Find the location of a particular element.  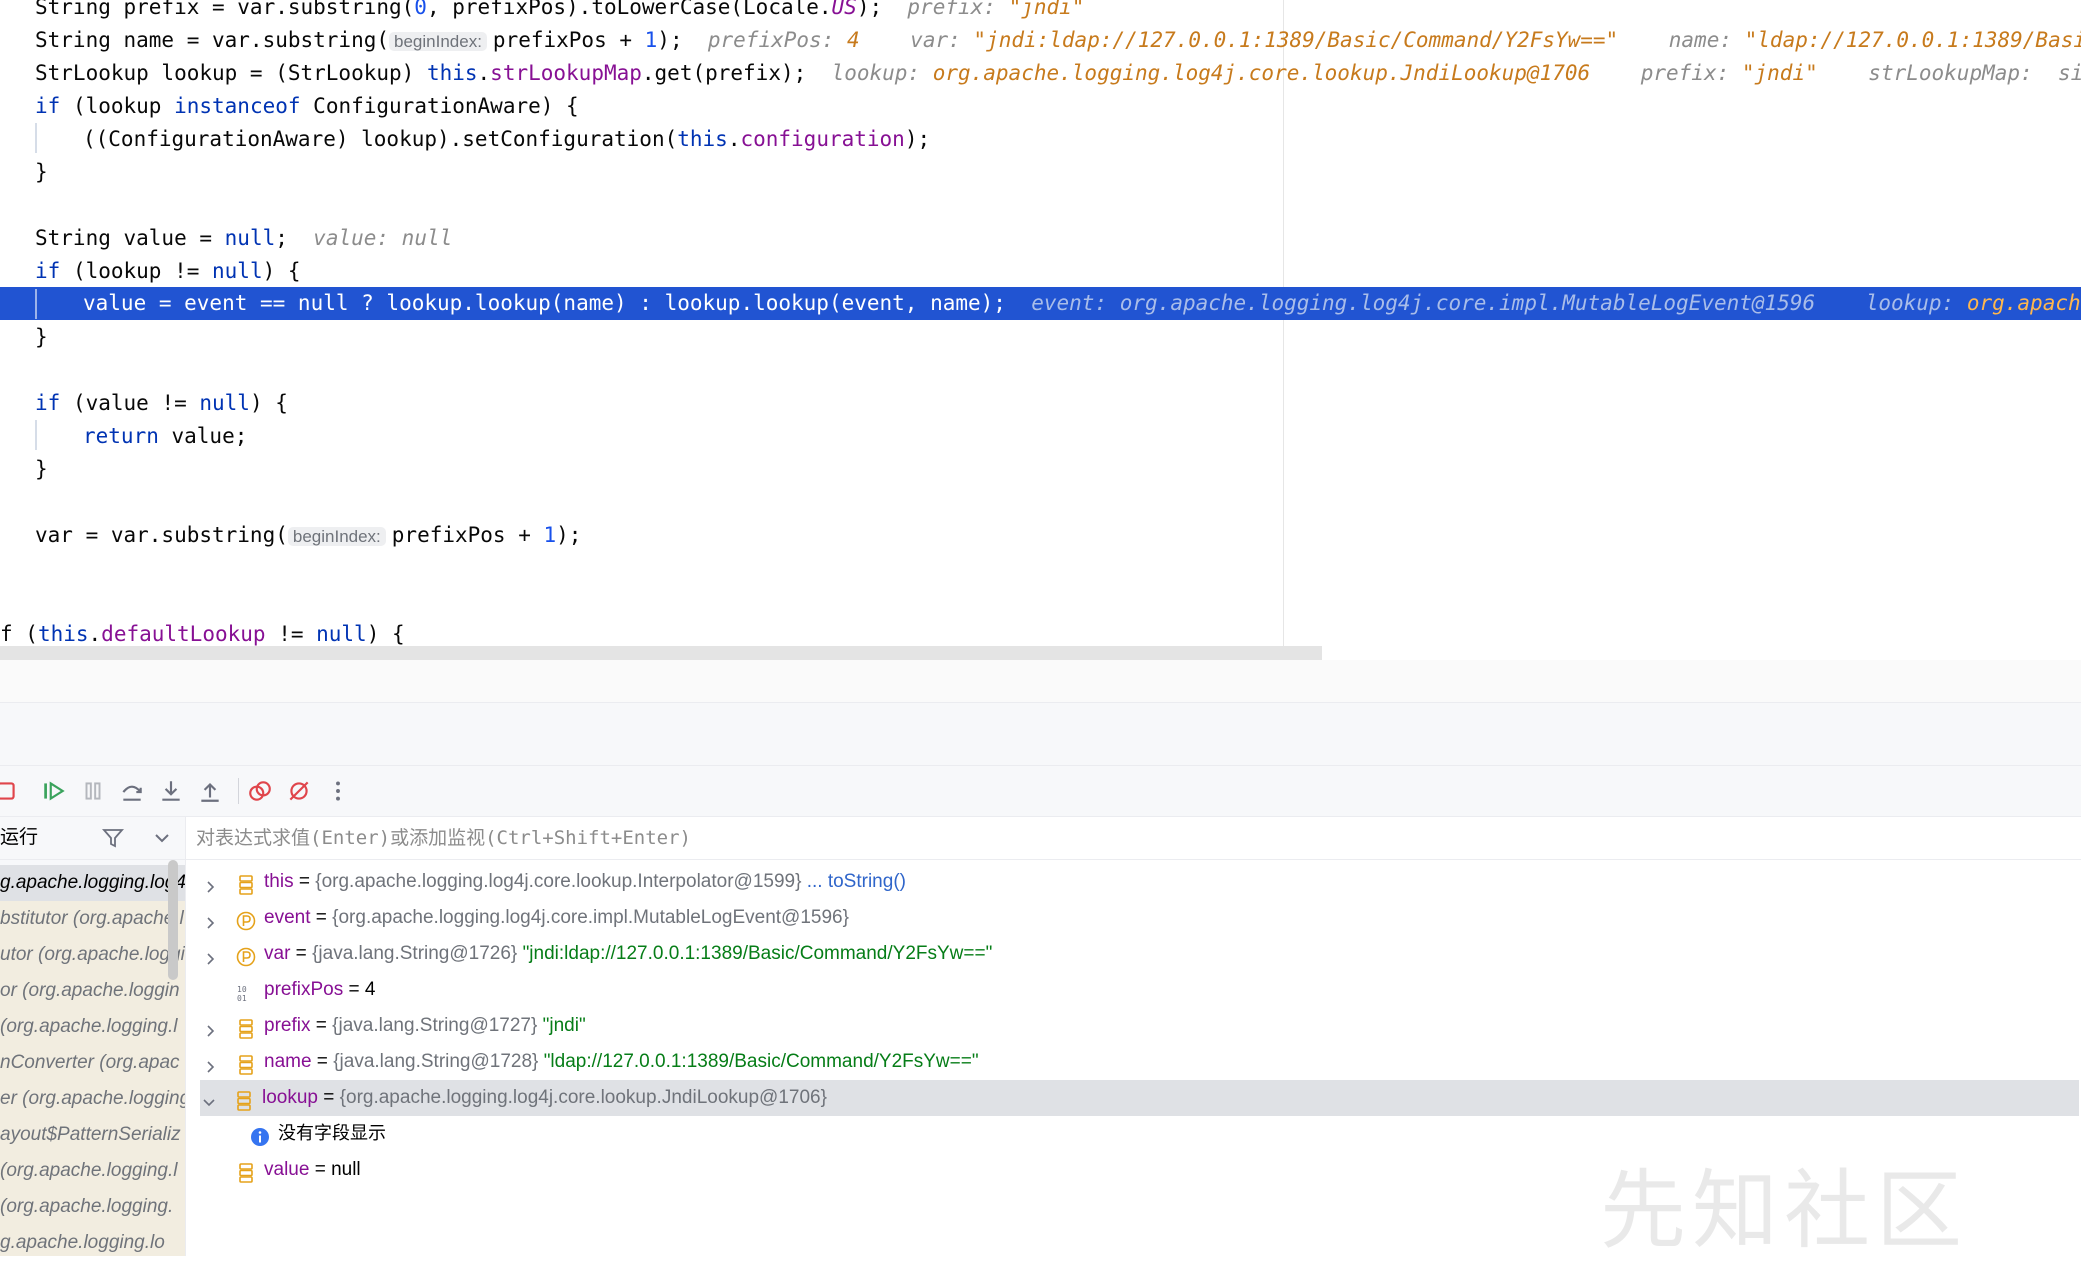

code-token: this is located at coordinates (702, 139).